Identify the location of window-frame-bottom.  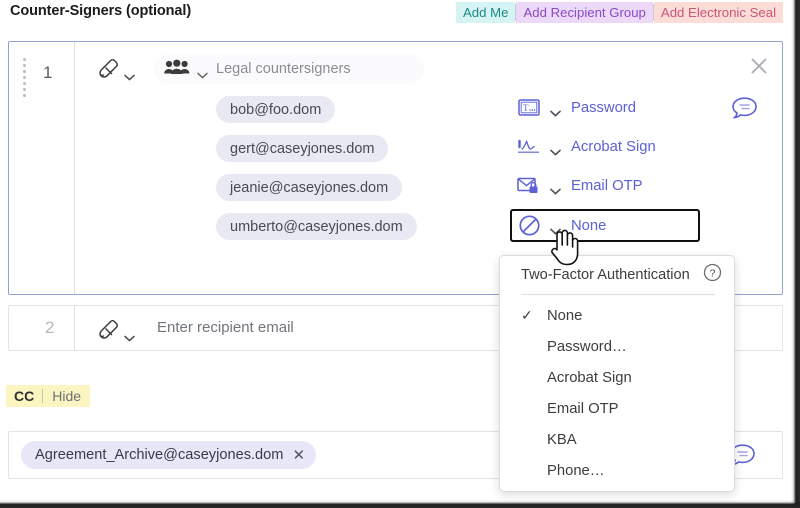
(400, 504).